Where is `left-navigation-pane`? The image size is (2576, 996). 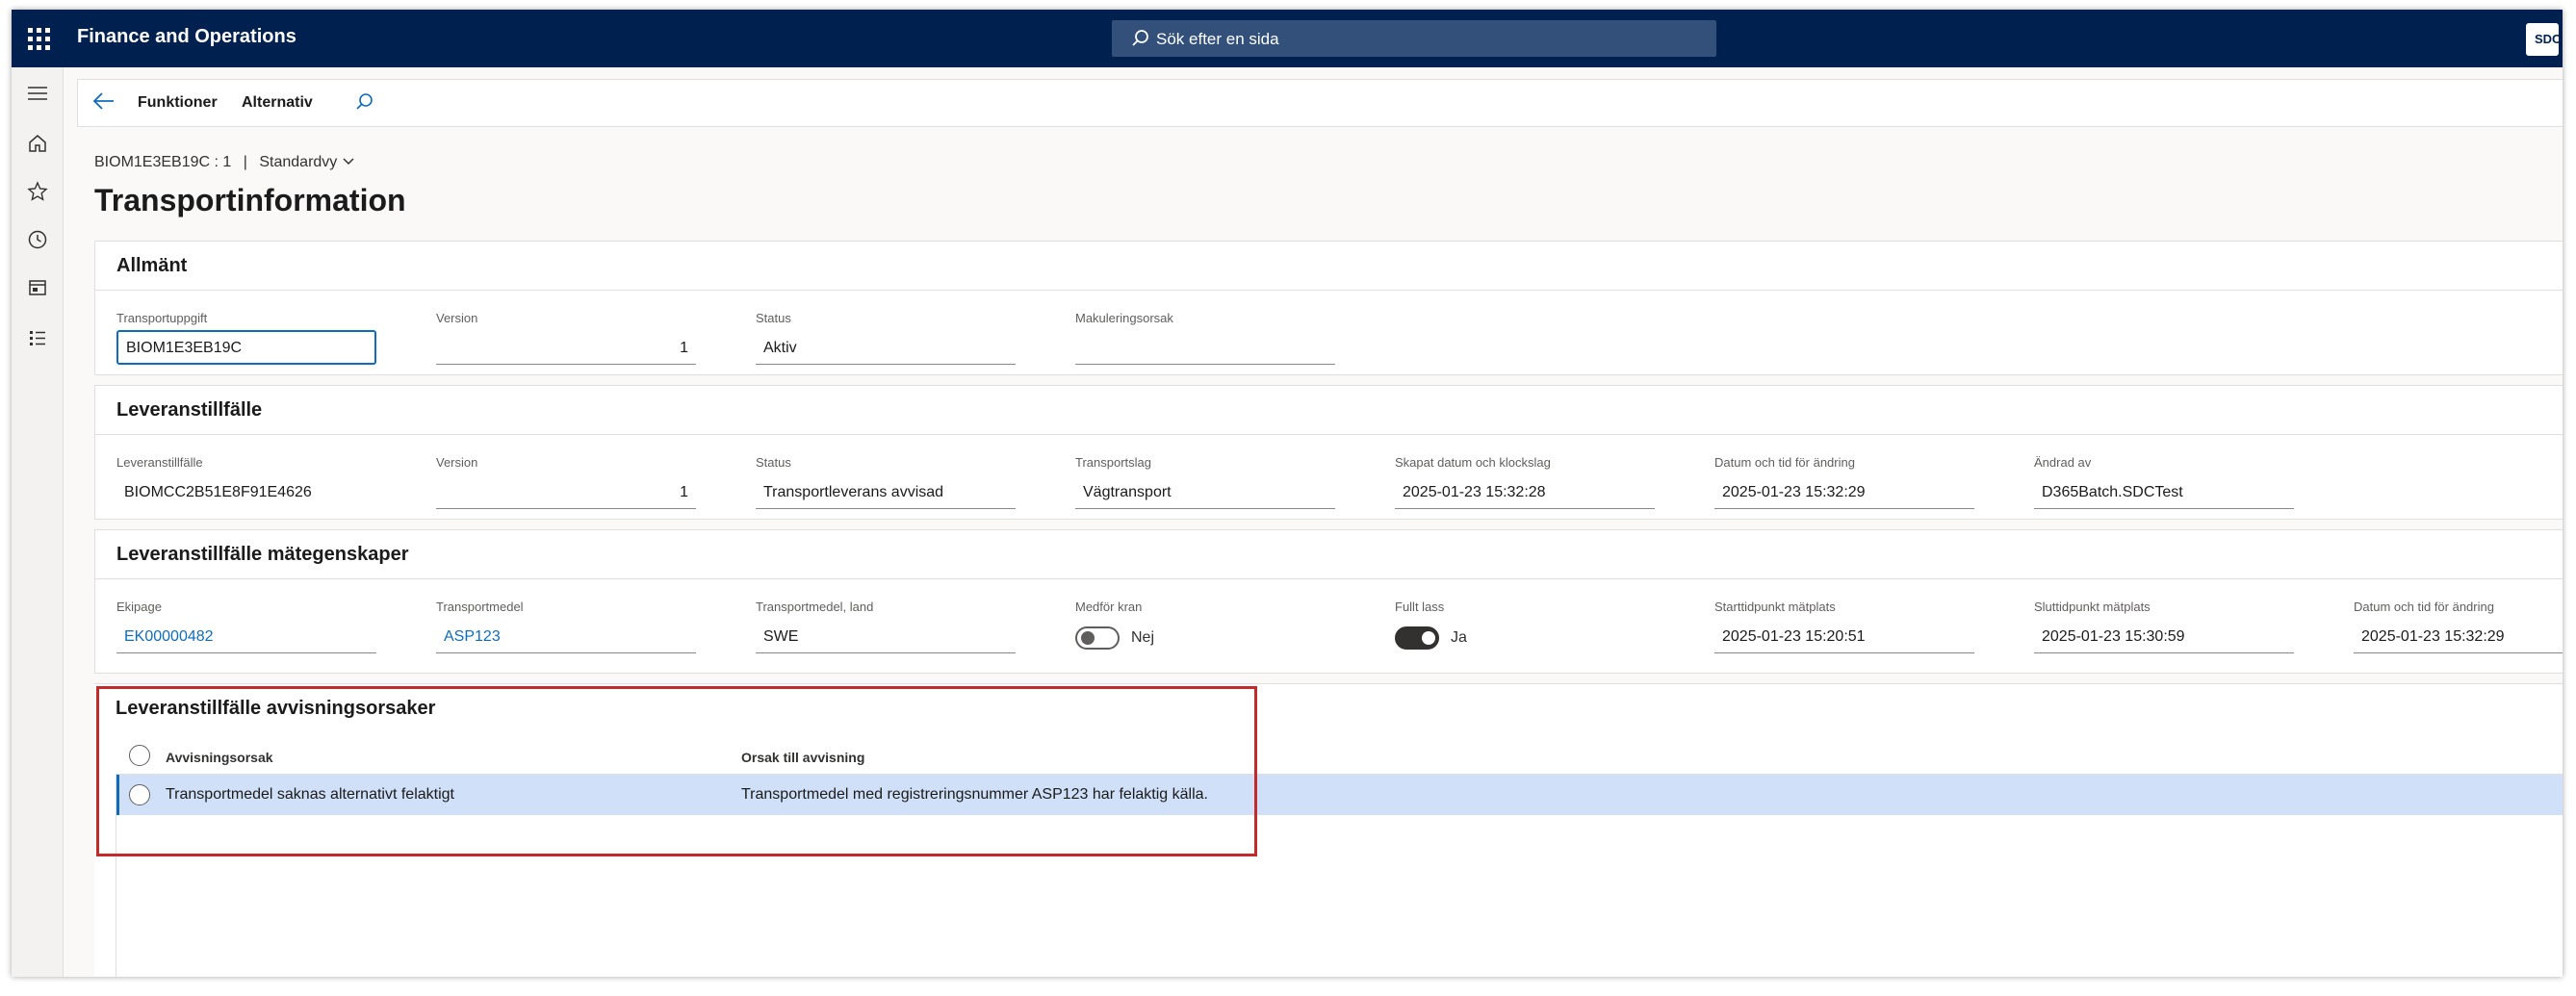 left-navigation-pane is located at coordinates (38, 522).